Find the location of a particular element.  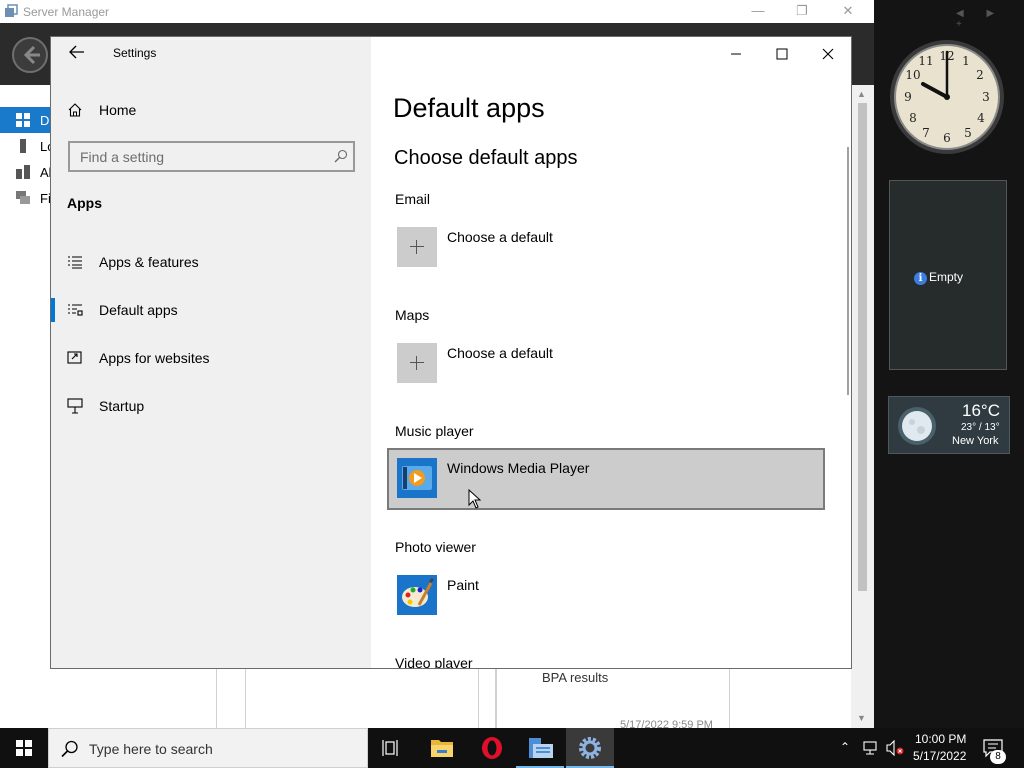

nav-startup: Startup is located at coordinates (211, 406).